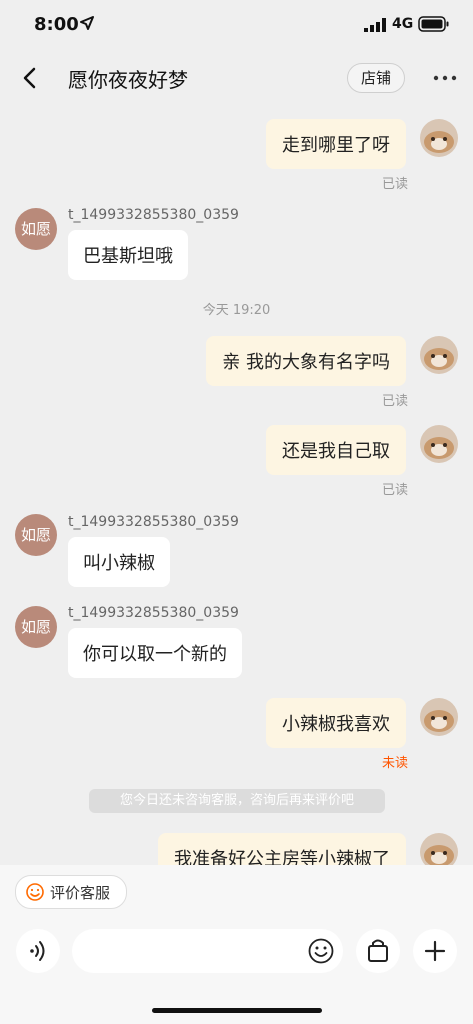  I want to click on signal-icon, so click(375, 25).